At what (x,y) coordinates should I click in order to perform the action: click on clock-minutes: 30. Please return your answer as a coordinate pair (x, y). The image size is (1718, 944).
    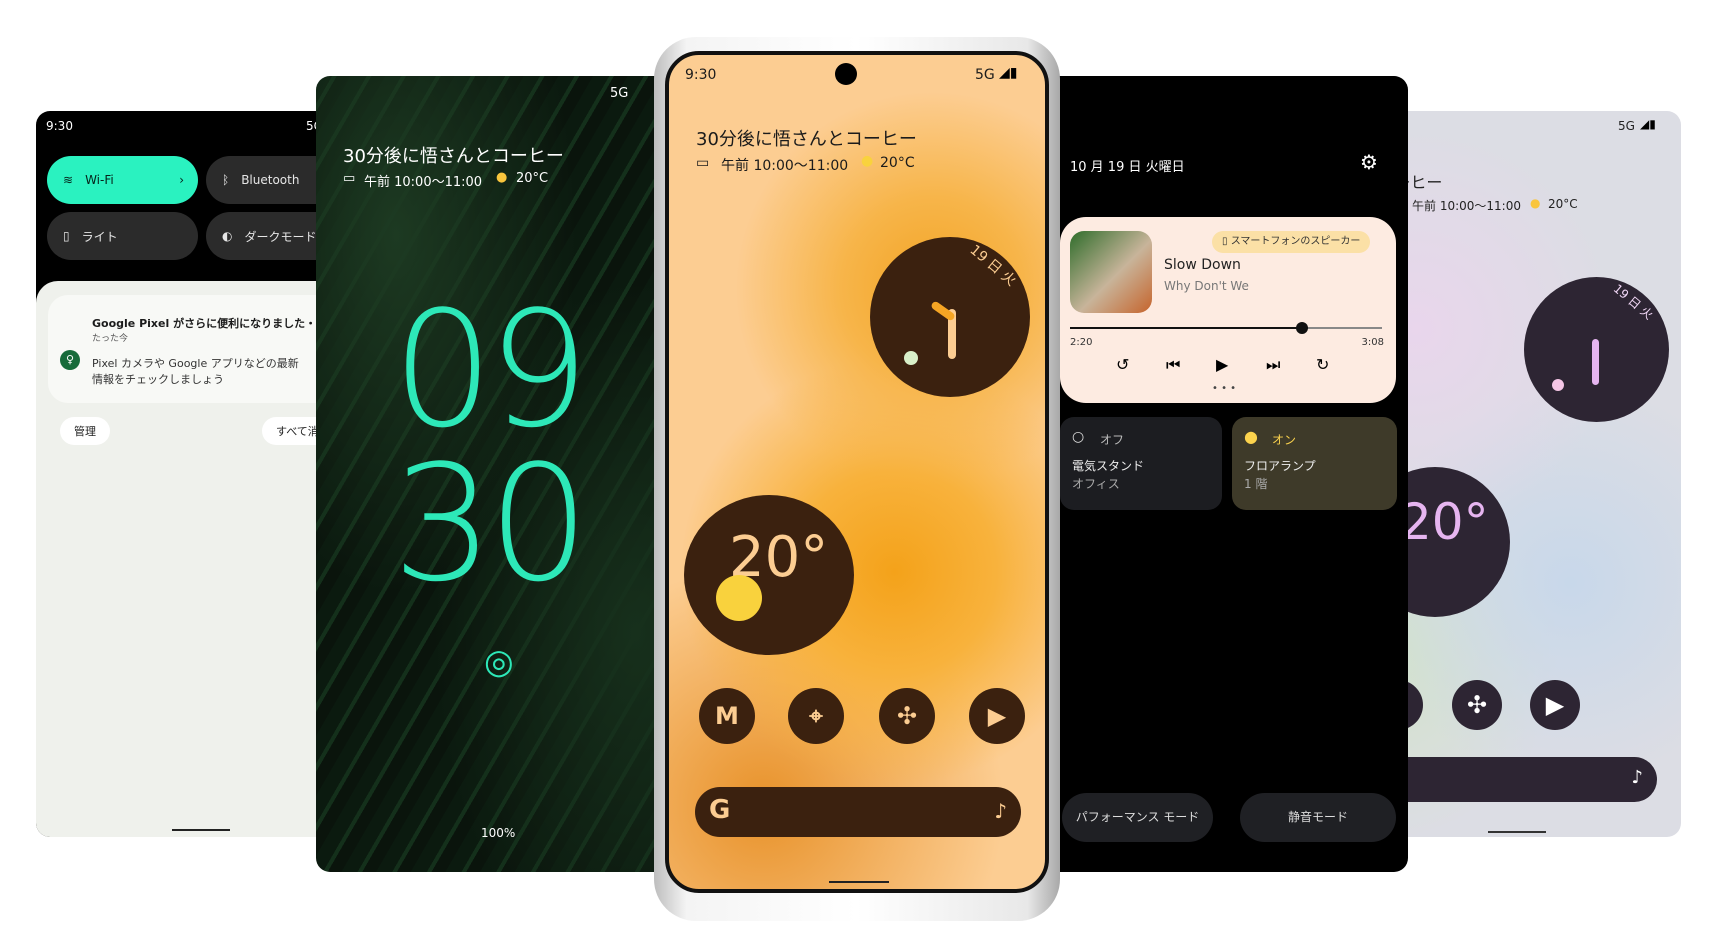
    Looking at the image, I should click on (491, 523).